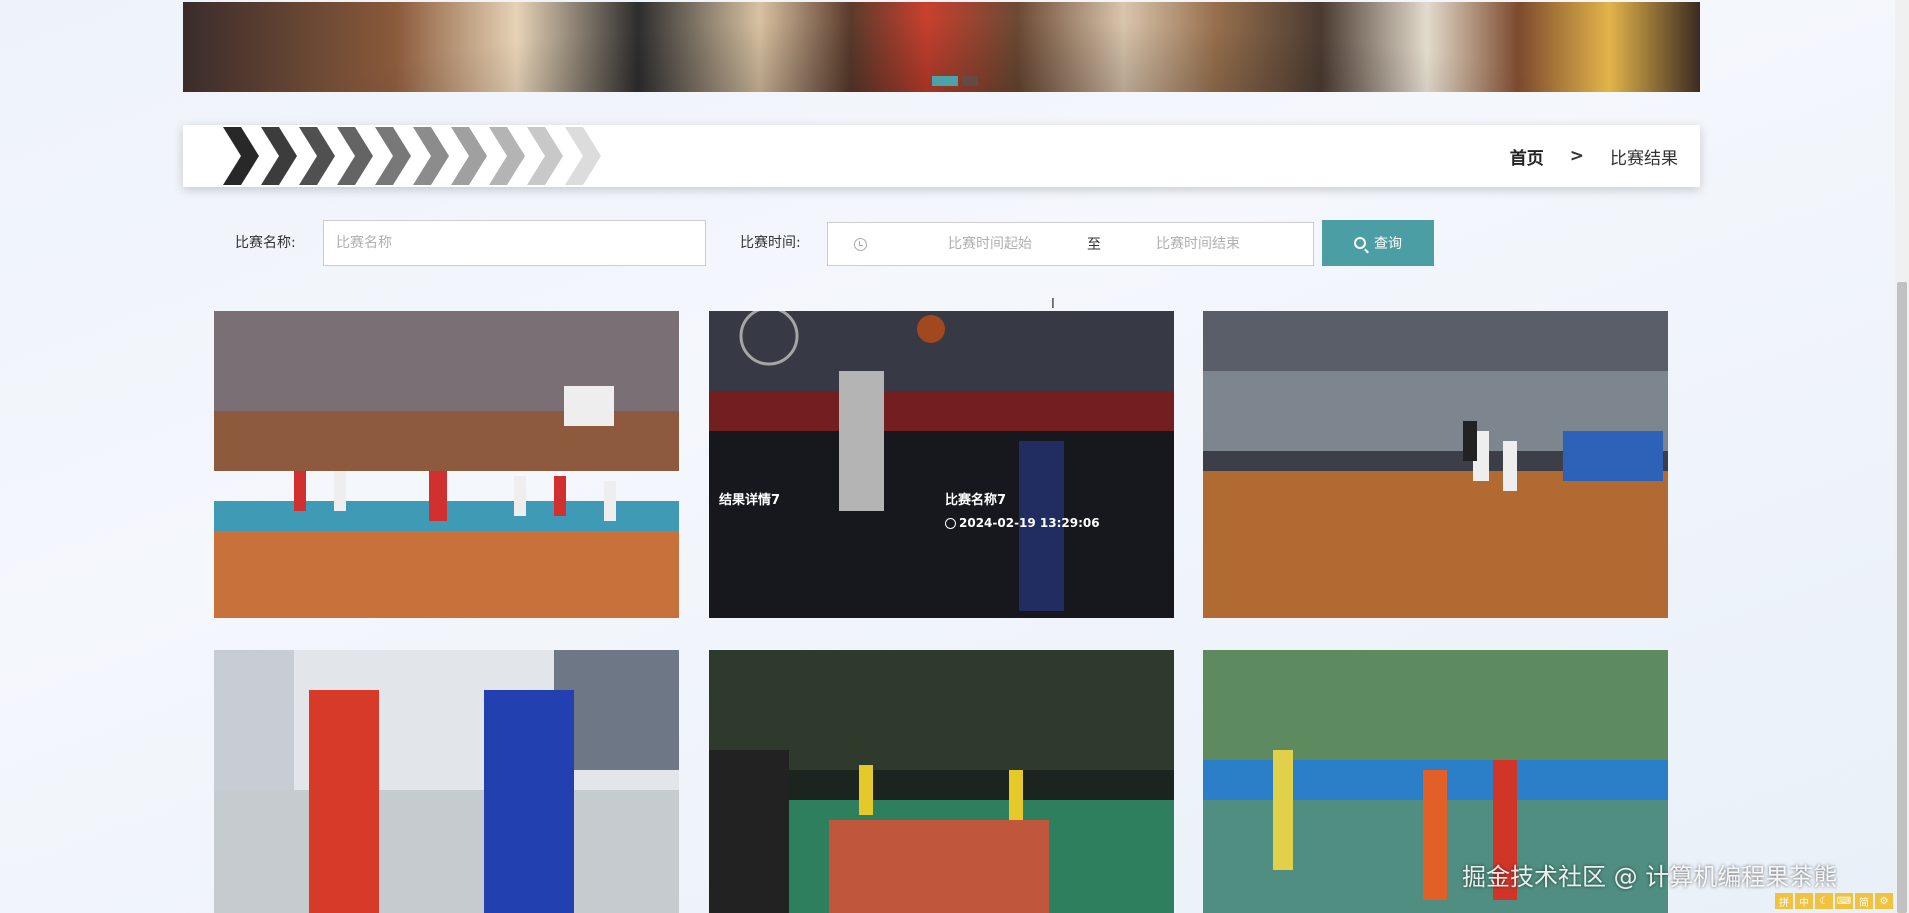 The height and width of the screenshot is (913, 1909). What do you see at coordinates (514, 243) in the screenshot?
I see `name-input` at bounding box center [514, 243].